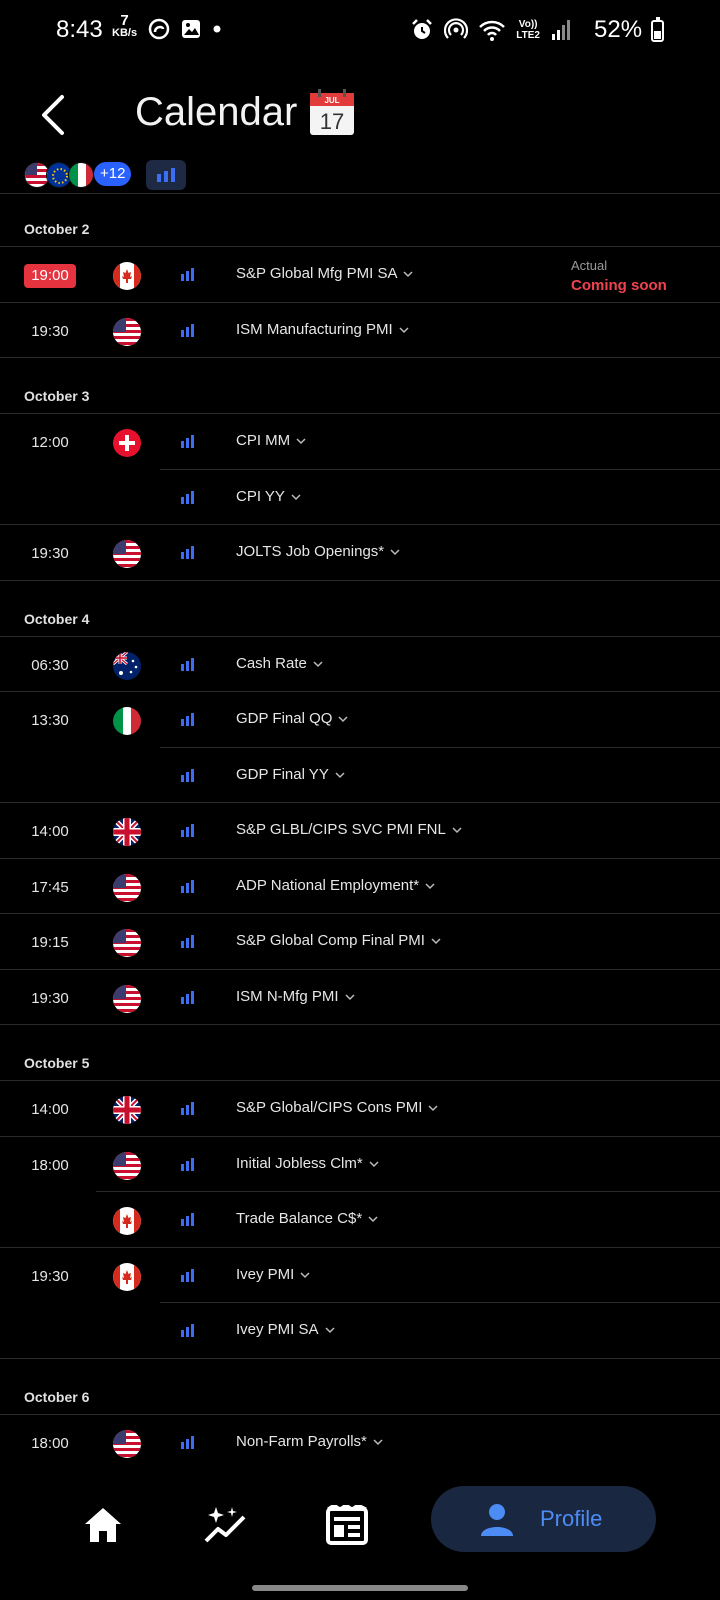 This screenshot has height=1600, width=720. Describe the element at coordinates (279, 663) in the screenshot. I see `event-name: Cash Rate` at that location.